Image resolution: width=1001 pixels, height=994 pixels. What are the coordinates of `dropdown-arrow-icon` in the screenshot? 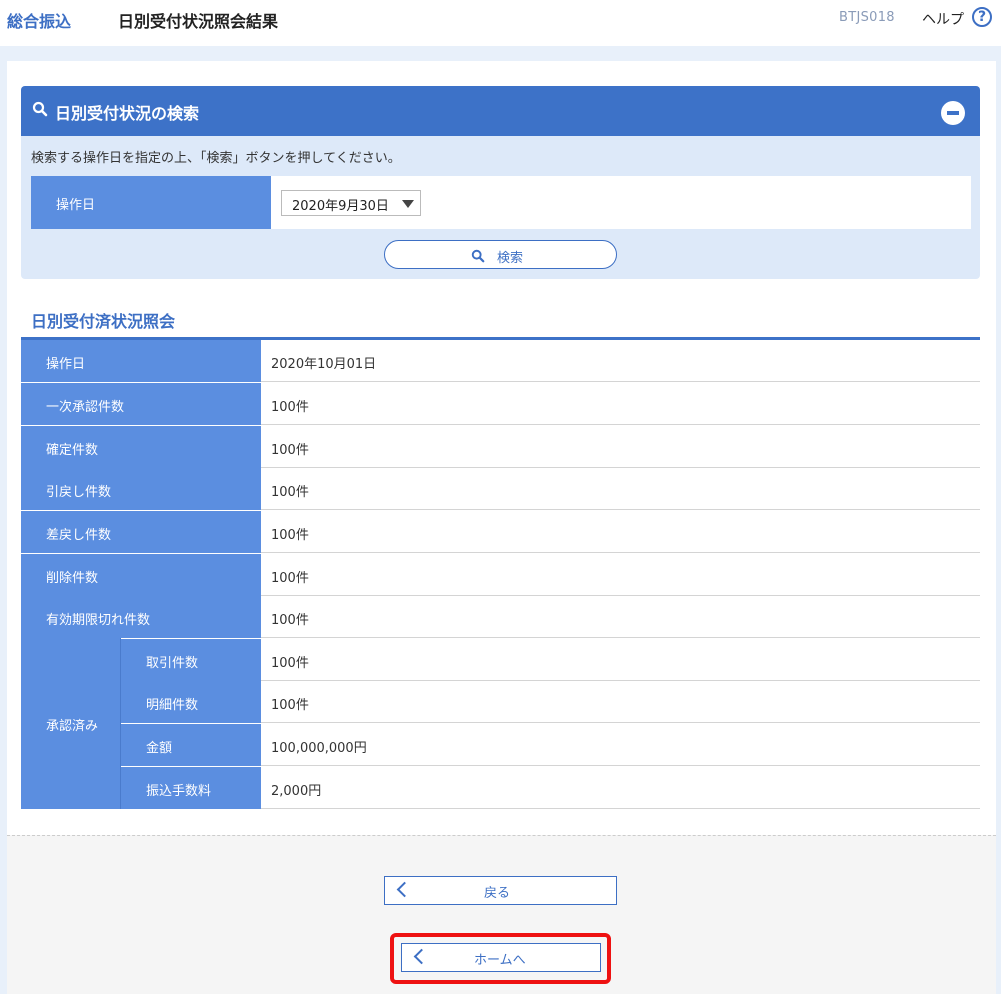 It's located at (408, 204).